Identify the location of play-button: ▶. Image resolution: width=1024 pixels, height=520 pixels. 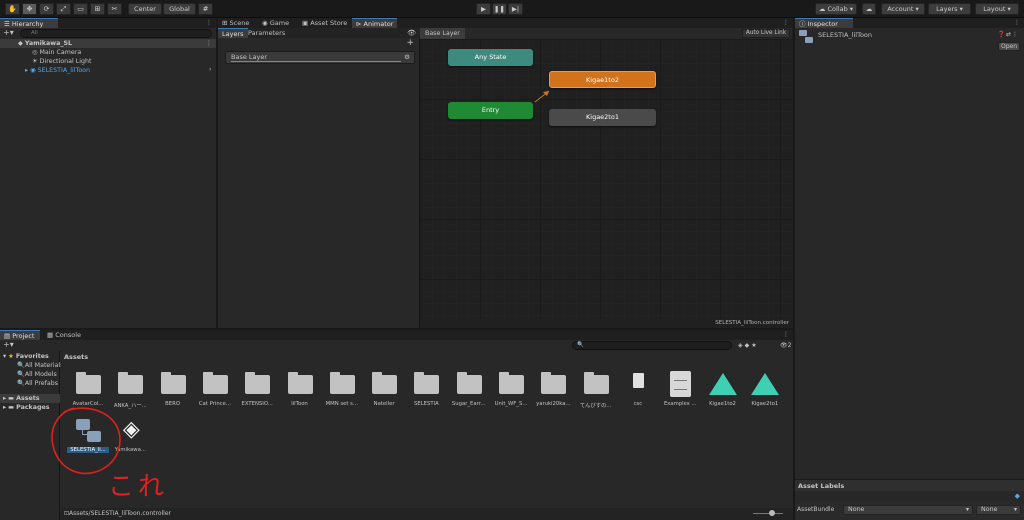
(483, 9).